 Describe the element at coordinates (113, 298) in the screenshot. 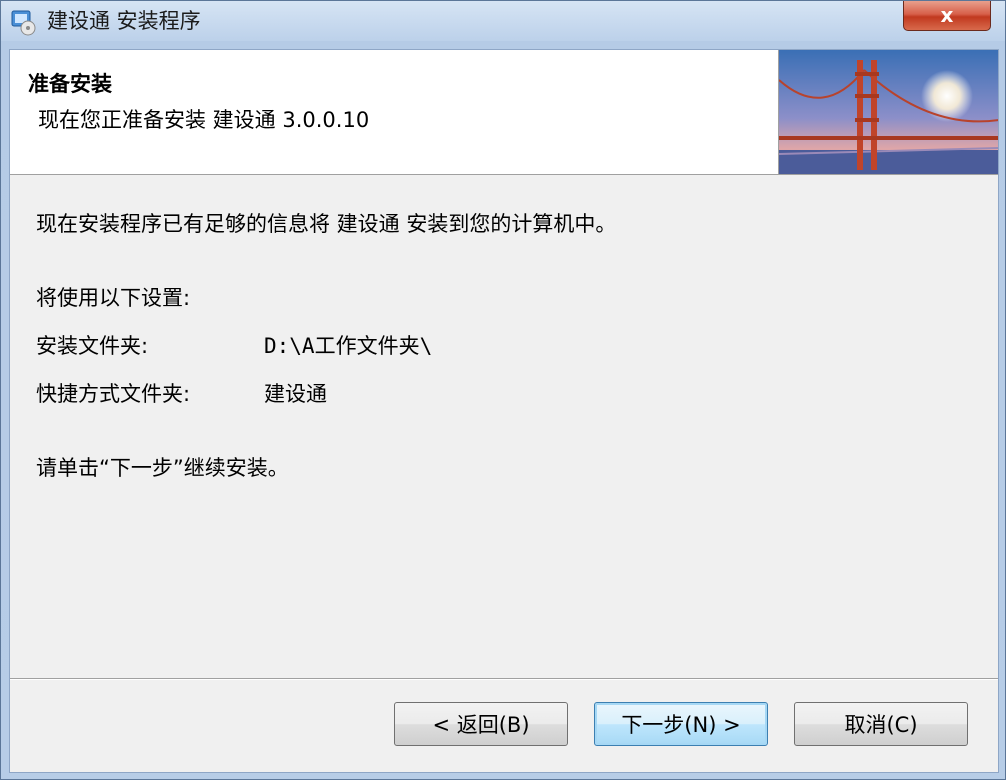

I see `settings-heading: 将使用以下设置:` at that location.